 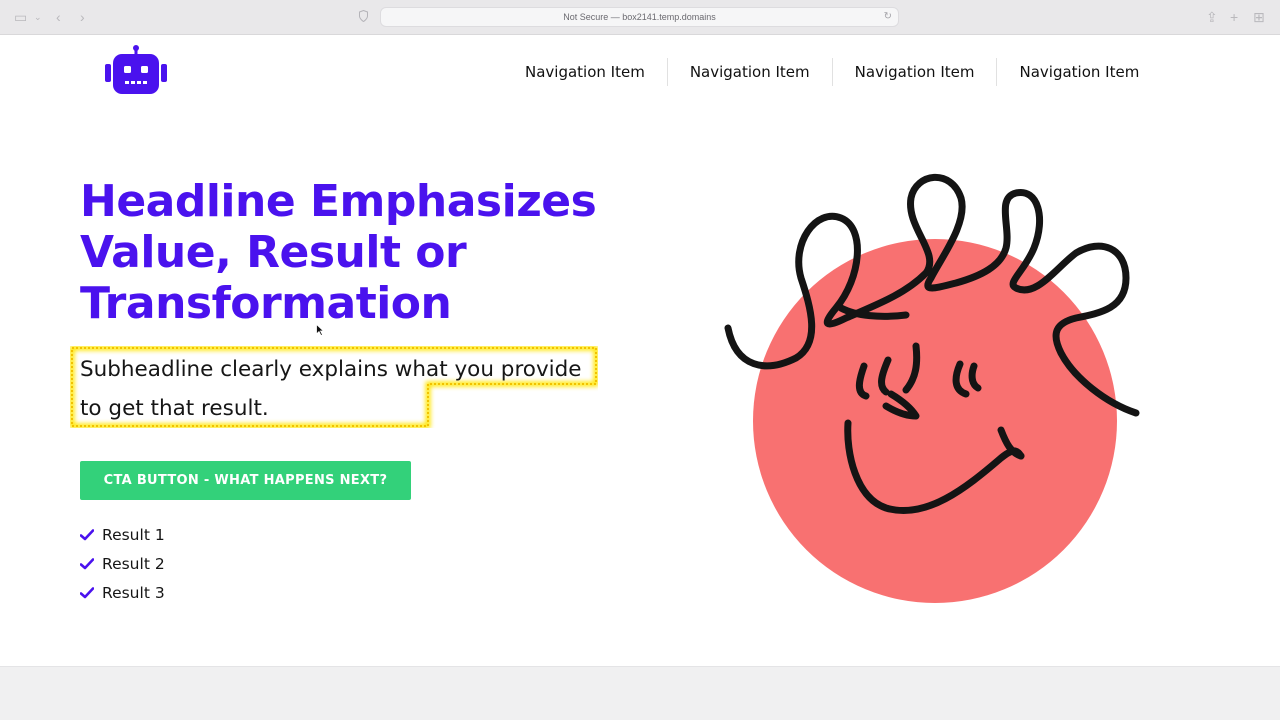 I want to click on nav-item-2: Navigation Item, so click(x=749, y=72).